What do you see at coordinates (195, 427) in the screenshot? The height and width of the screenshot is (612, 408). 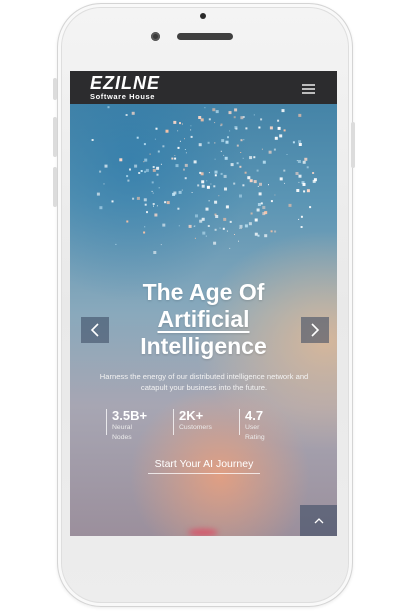 I see `stat-label: Customers` at bounding box center [195, 427].